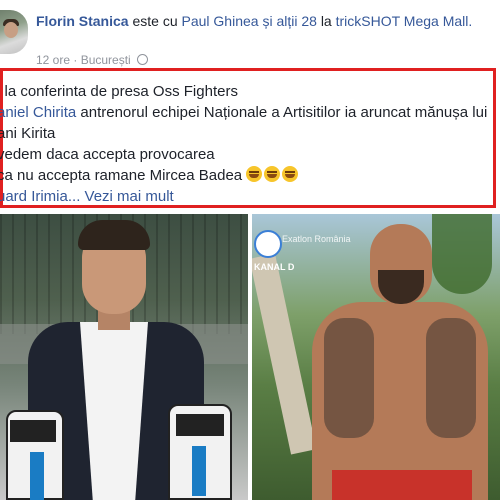  Describe the element at coordinates (121, 175) in the screenshot. I see `post-line-5-text: ca nu accepta ramane Mircea Badea` at that location.